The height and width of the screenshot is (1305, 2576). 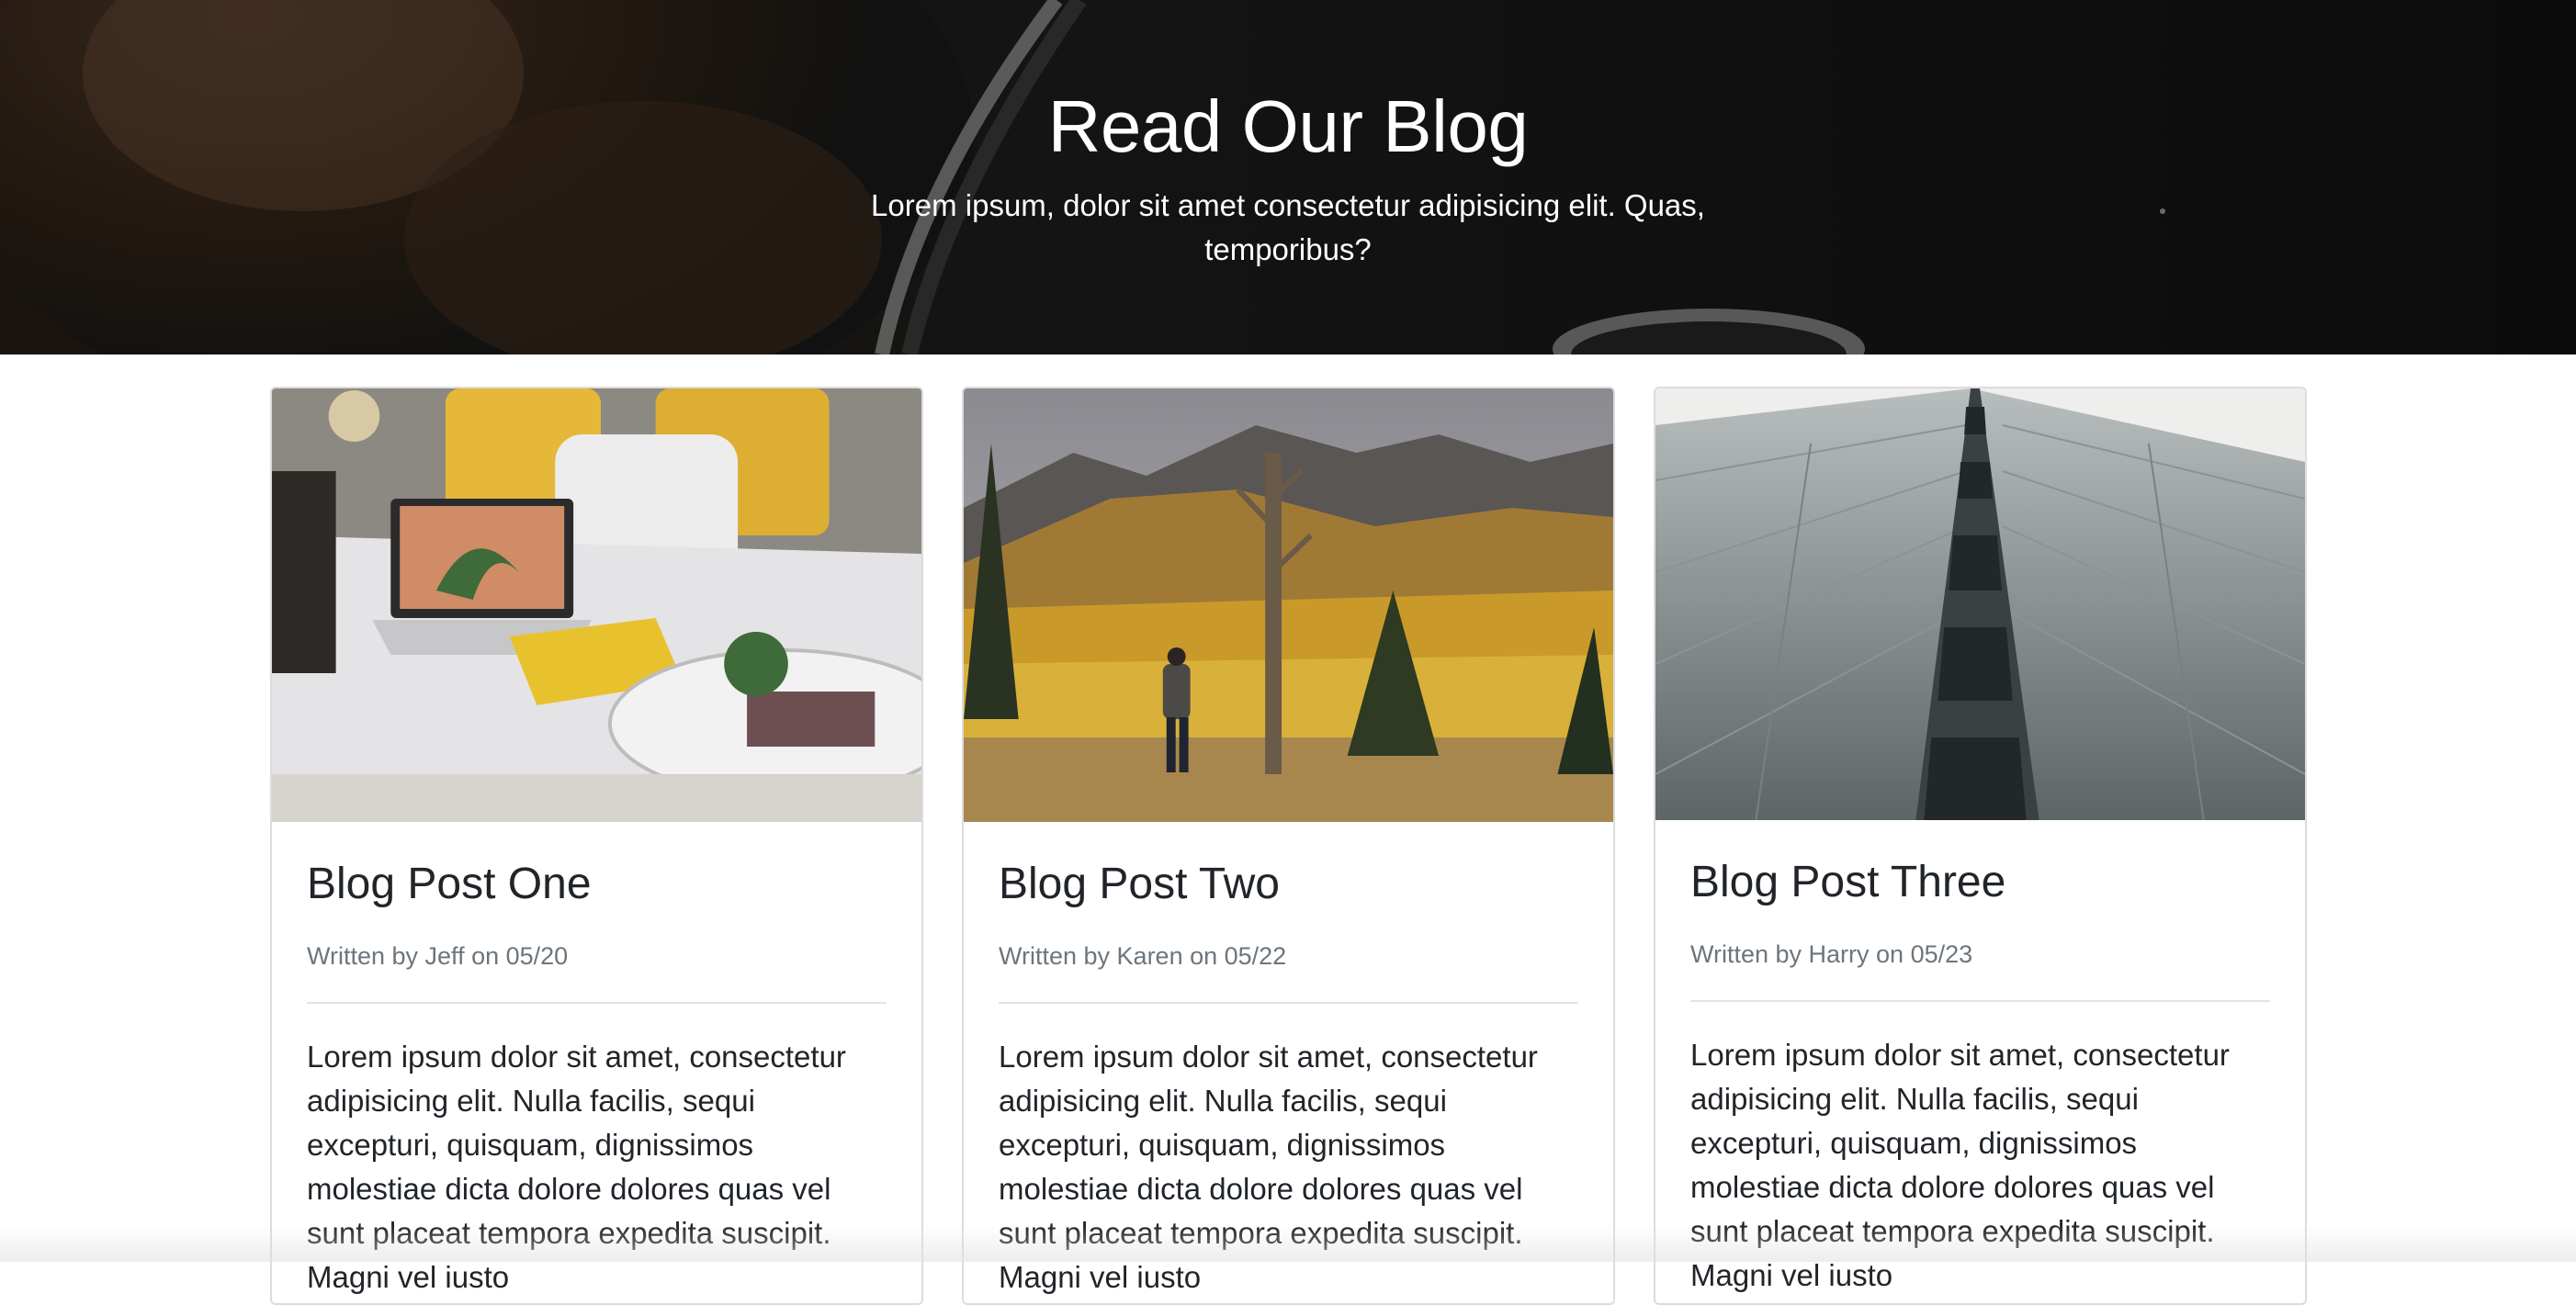 I want to click on hero-title: Read Our Blog, so click(x=1288, y=127).